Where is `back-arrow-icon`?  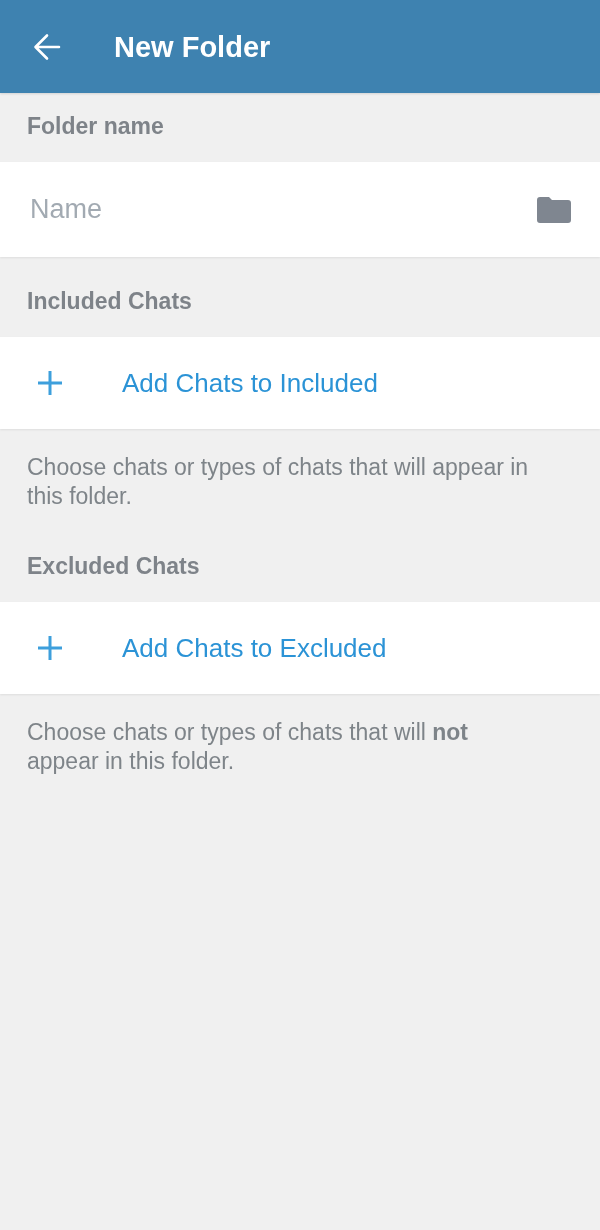 back-arrow-icon is located at coordinates (47, 46).